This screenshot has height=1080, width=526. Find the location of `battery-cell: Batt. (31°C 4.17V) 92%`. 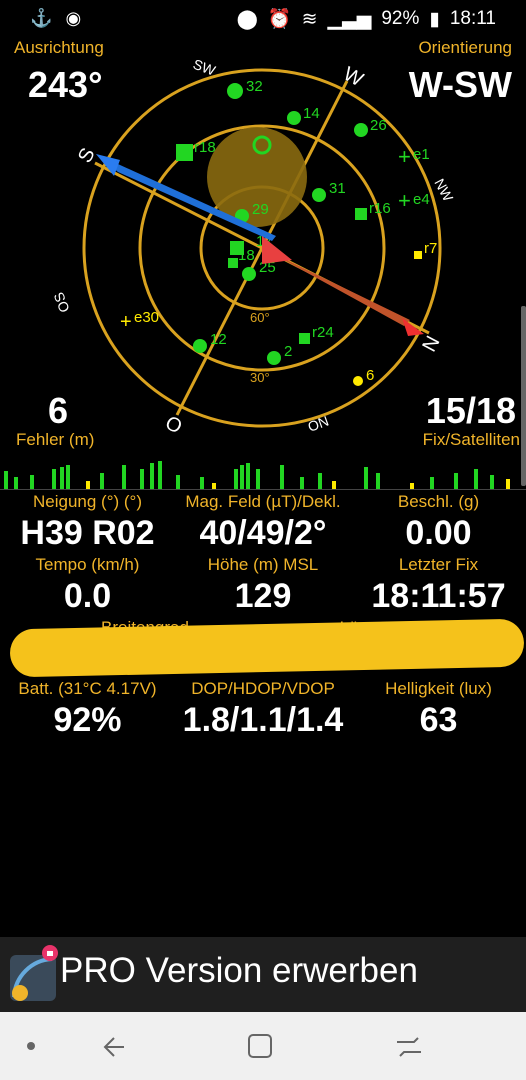

battery-cell: Batt. (31°C 4.17V) 92% is located at coordinates (87, 709).